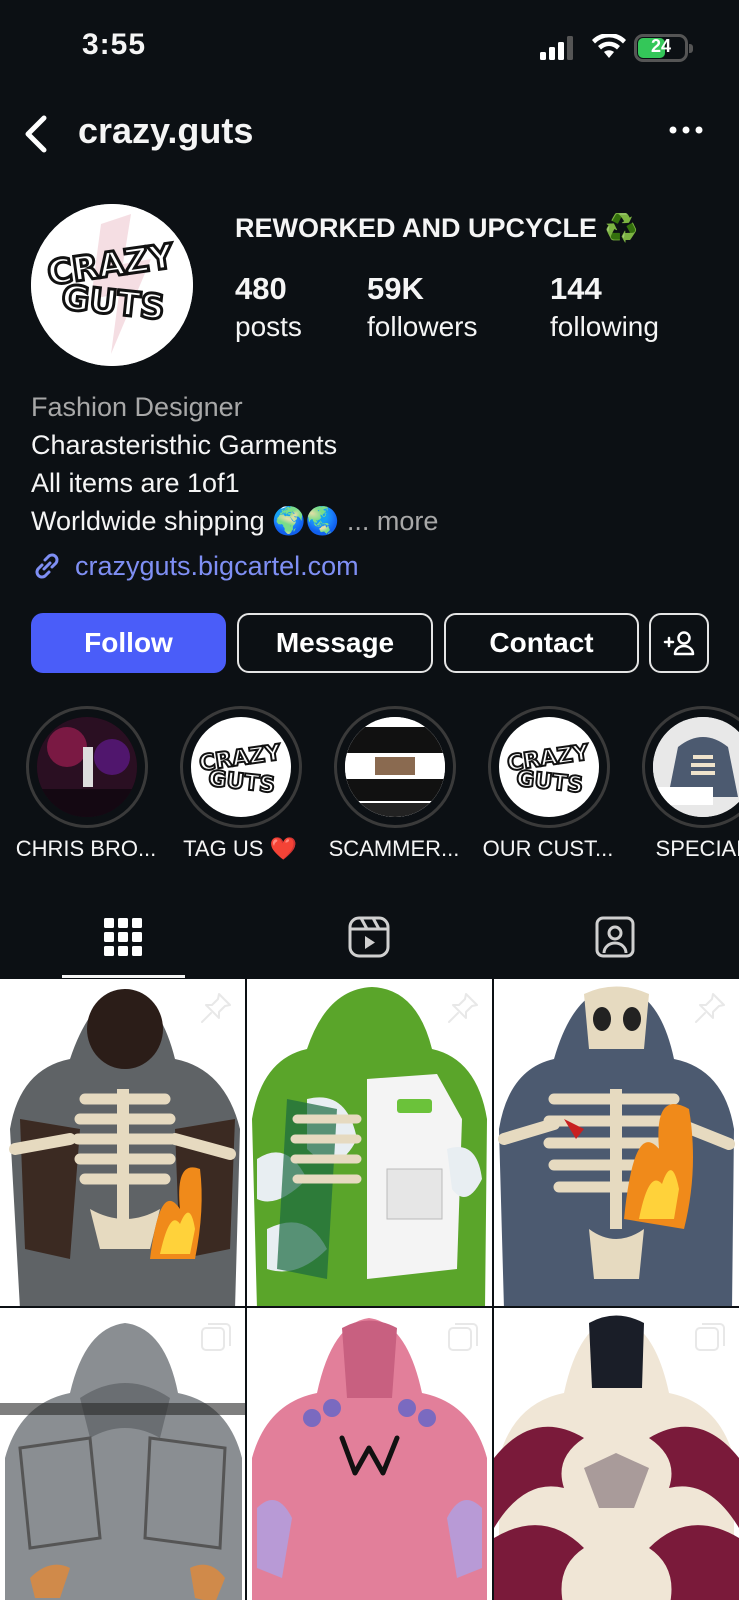  I want to click on green-skeleton-vest-hoodie-image, so click(369, 1142).